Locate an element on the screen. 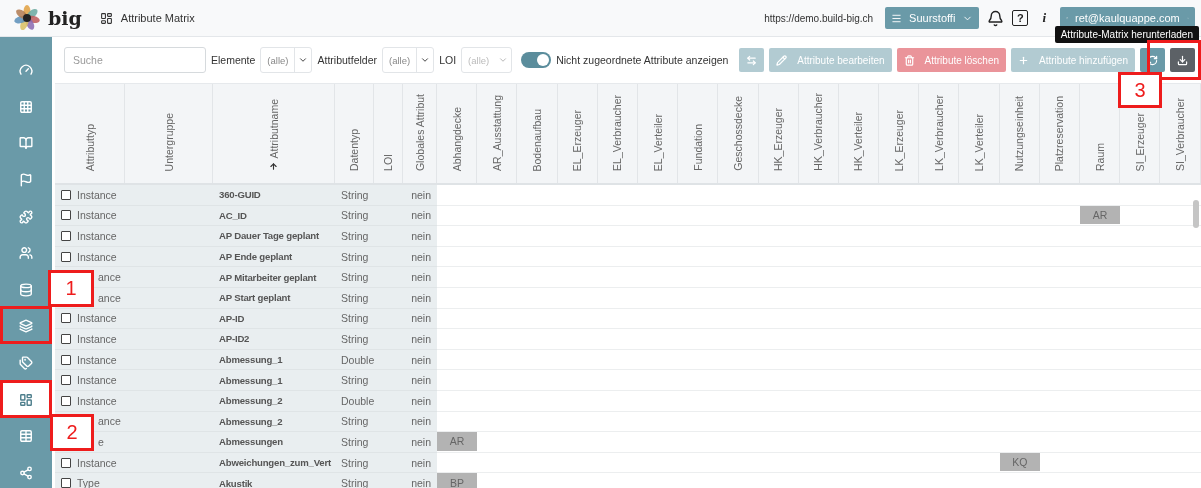  attribute-name: AP-ID is located at coordinates (274, 319).